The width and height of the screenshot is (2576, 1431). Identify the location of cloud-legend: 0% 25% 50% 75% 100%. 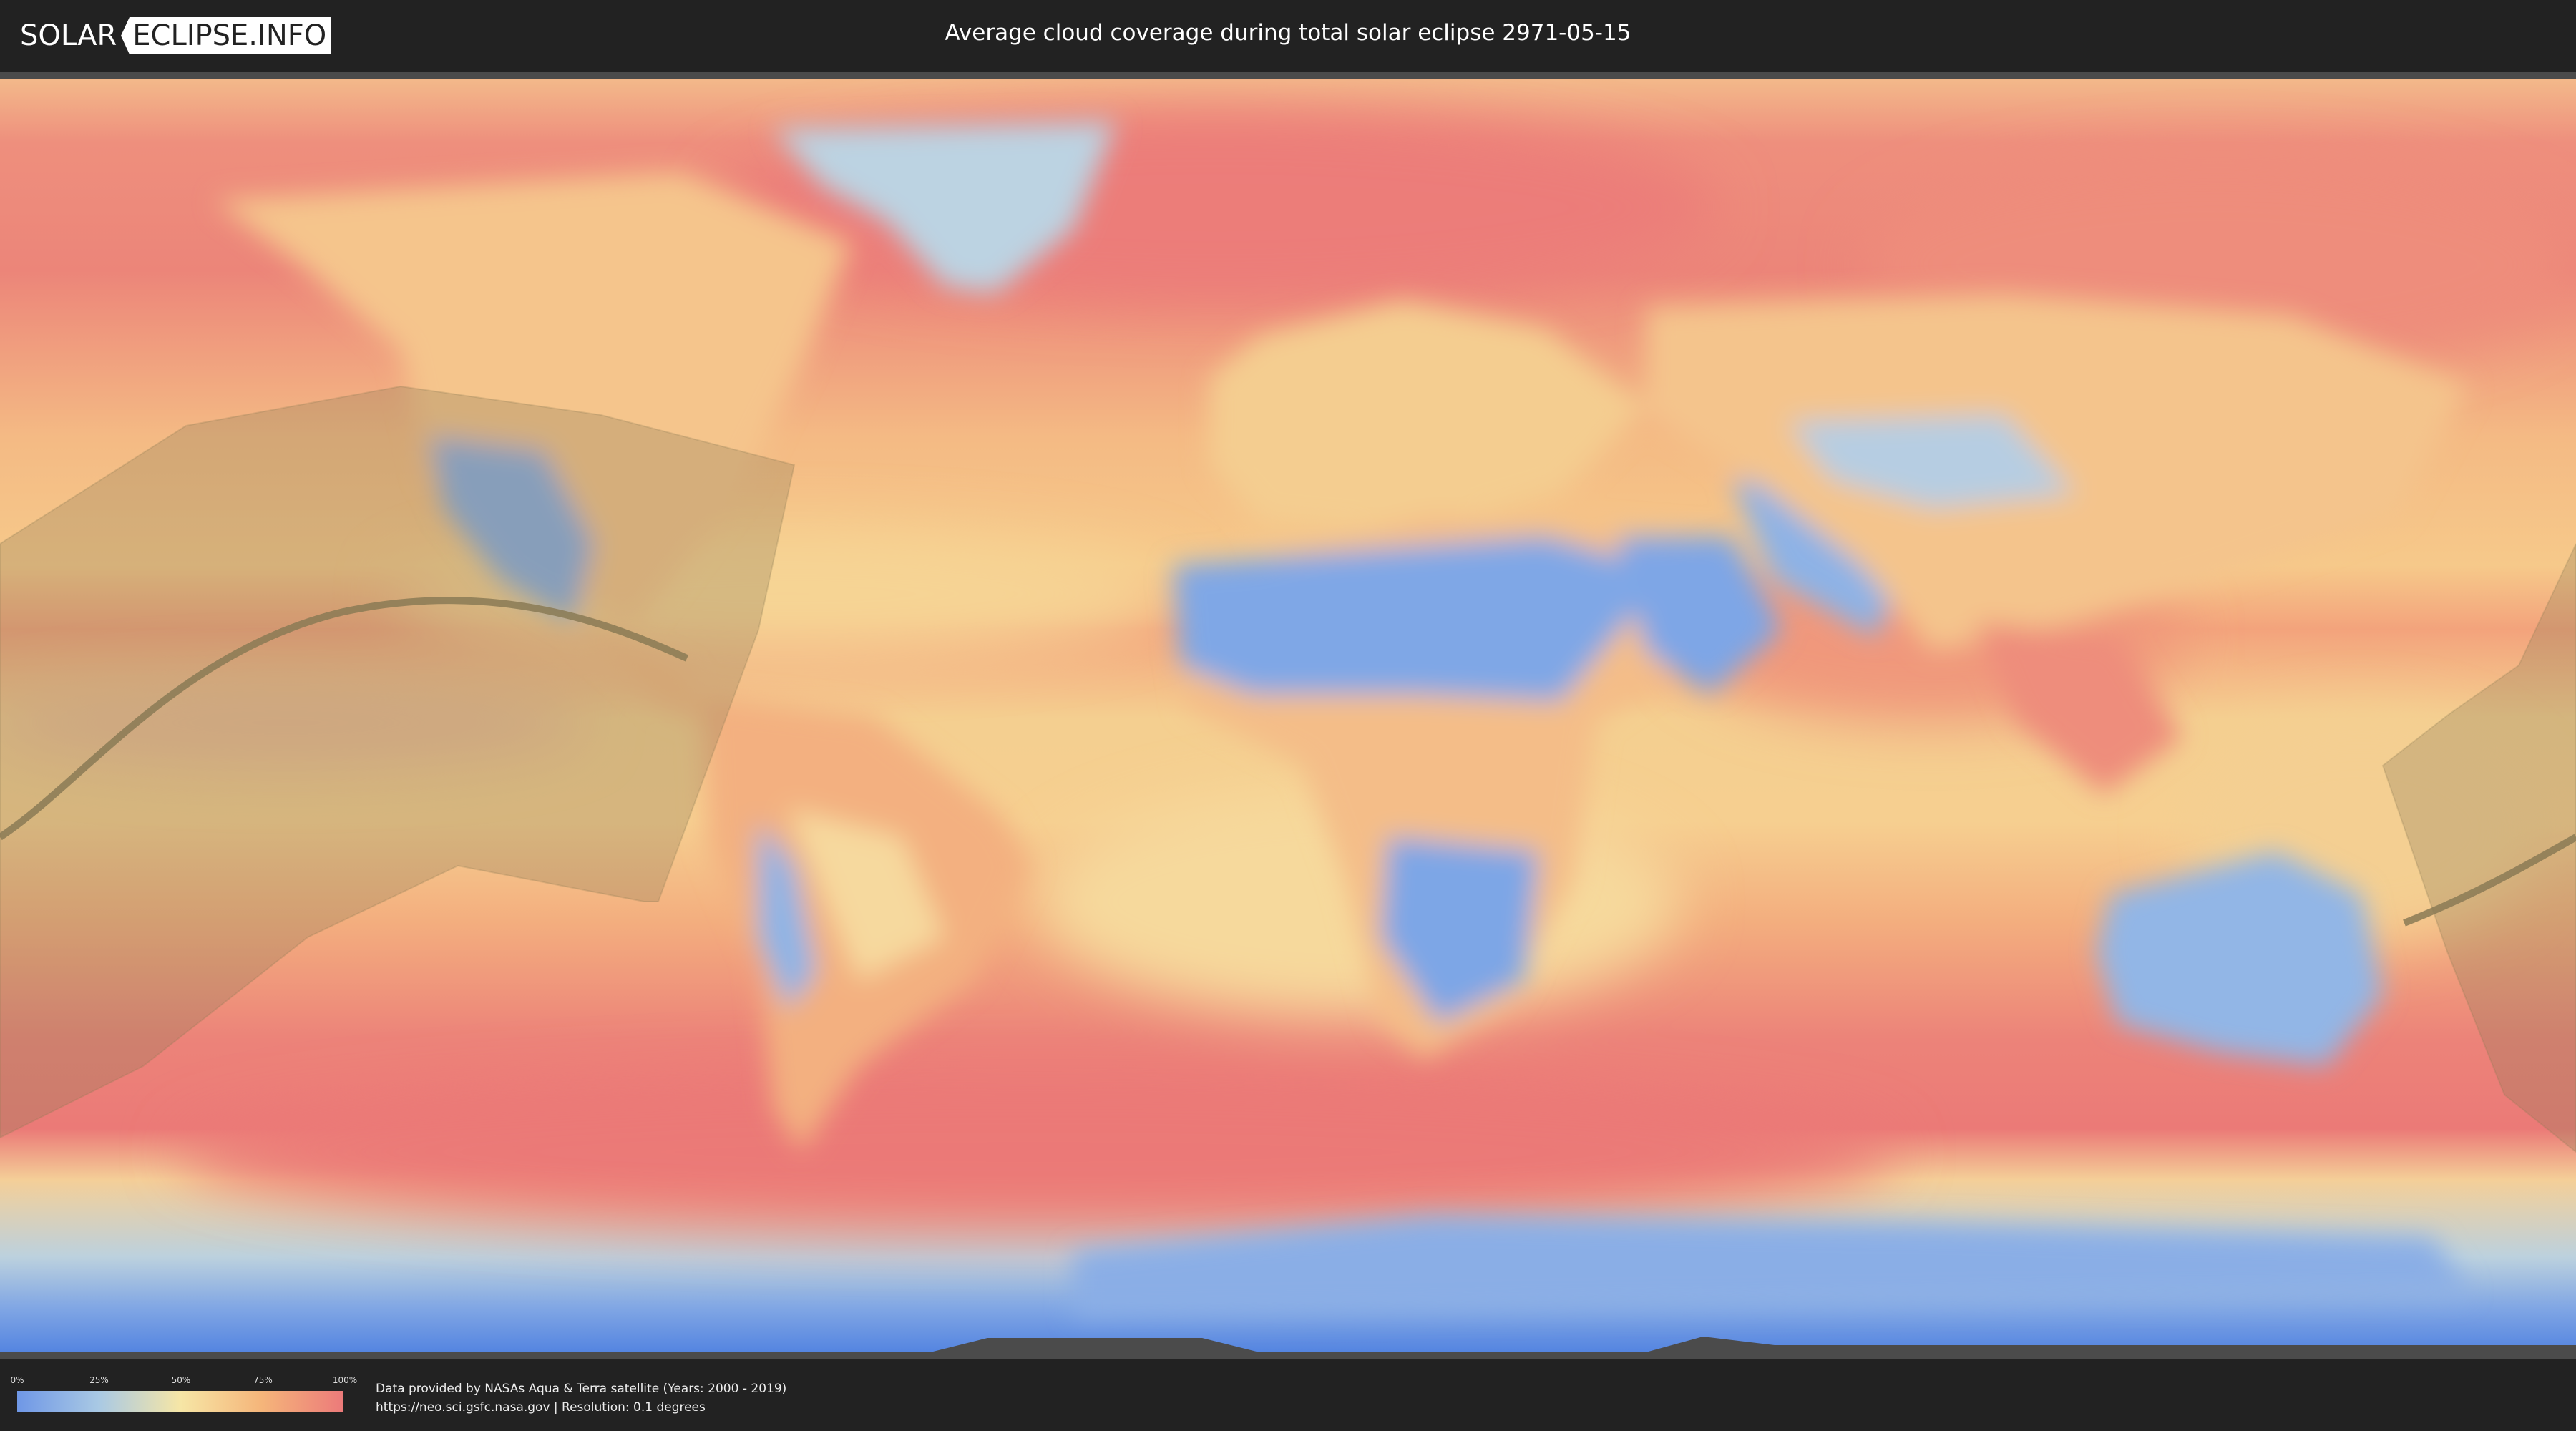
(183, 1393).